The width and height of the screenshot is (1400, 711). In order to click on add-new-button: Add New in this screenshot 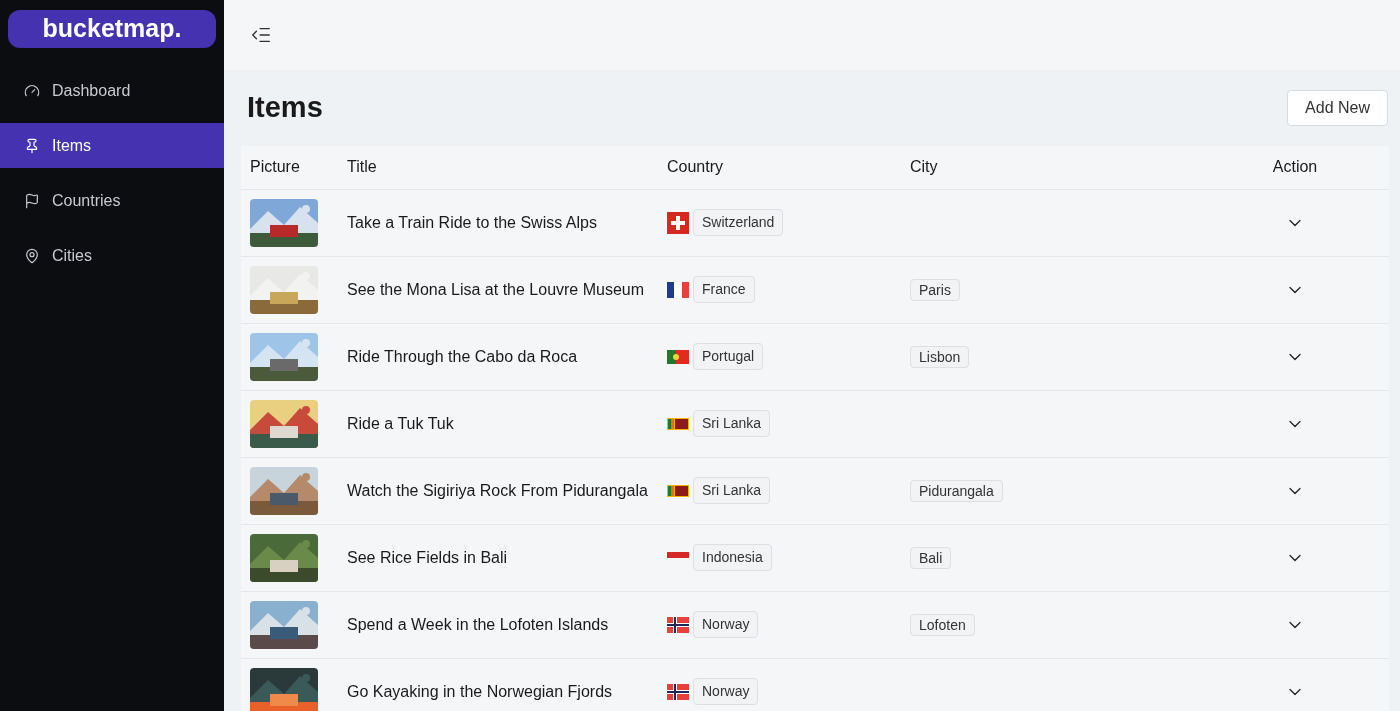, I will do `click(1337, 107)`.